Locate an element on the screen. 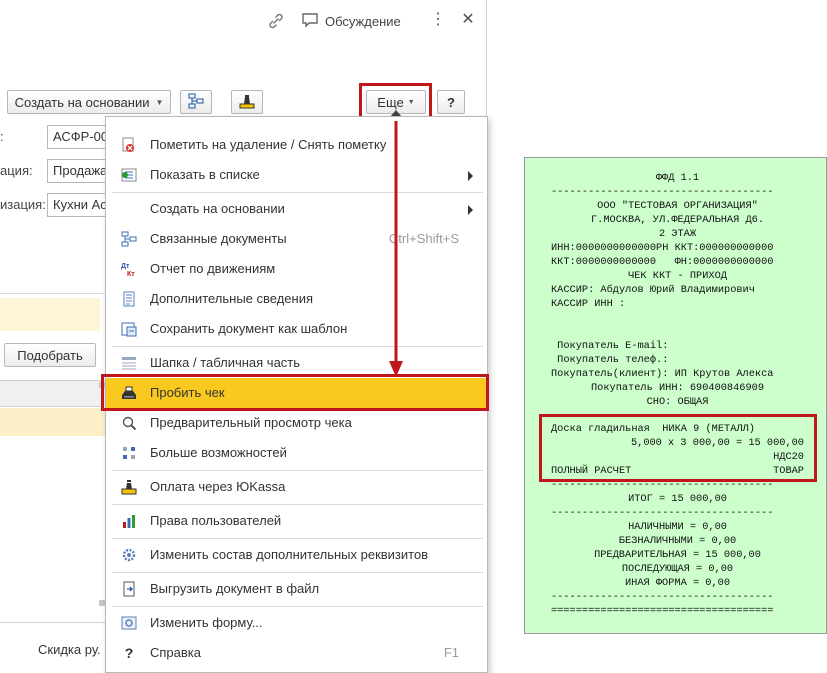 This screenshot has height=673, width=827. user-rights-icon is located at coordinates (129, 521).